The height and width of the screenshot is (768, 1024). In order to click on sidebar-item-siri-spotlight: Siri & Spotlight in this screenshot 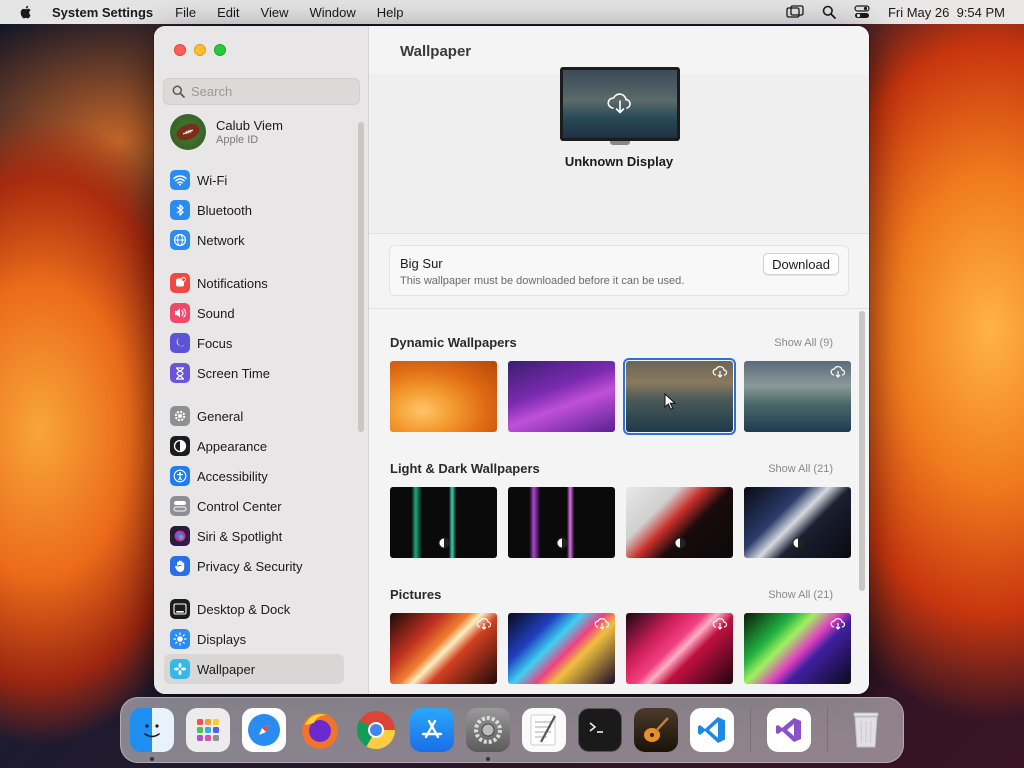, I will do `click(254, 536)`.